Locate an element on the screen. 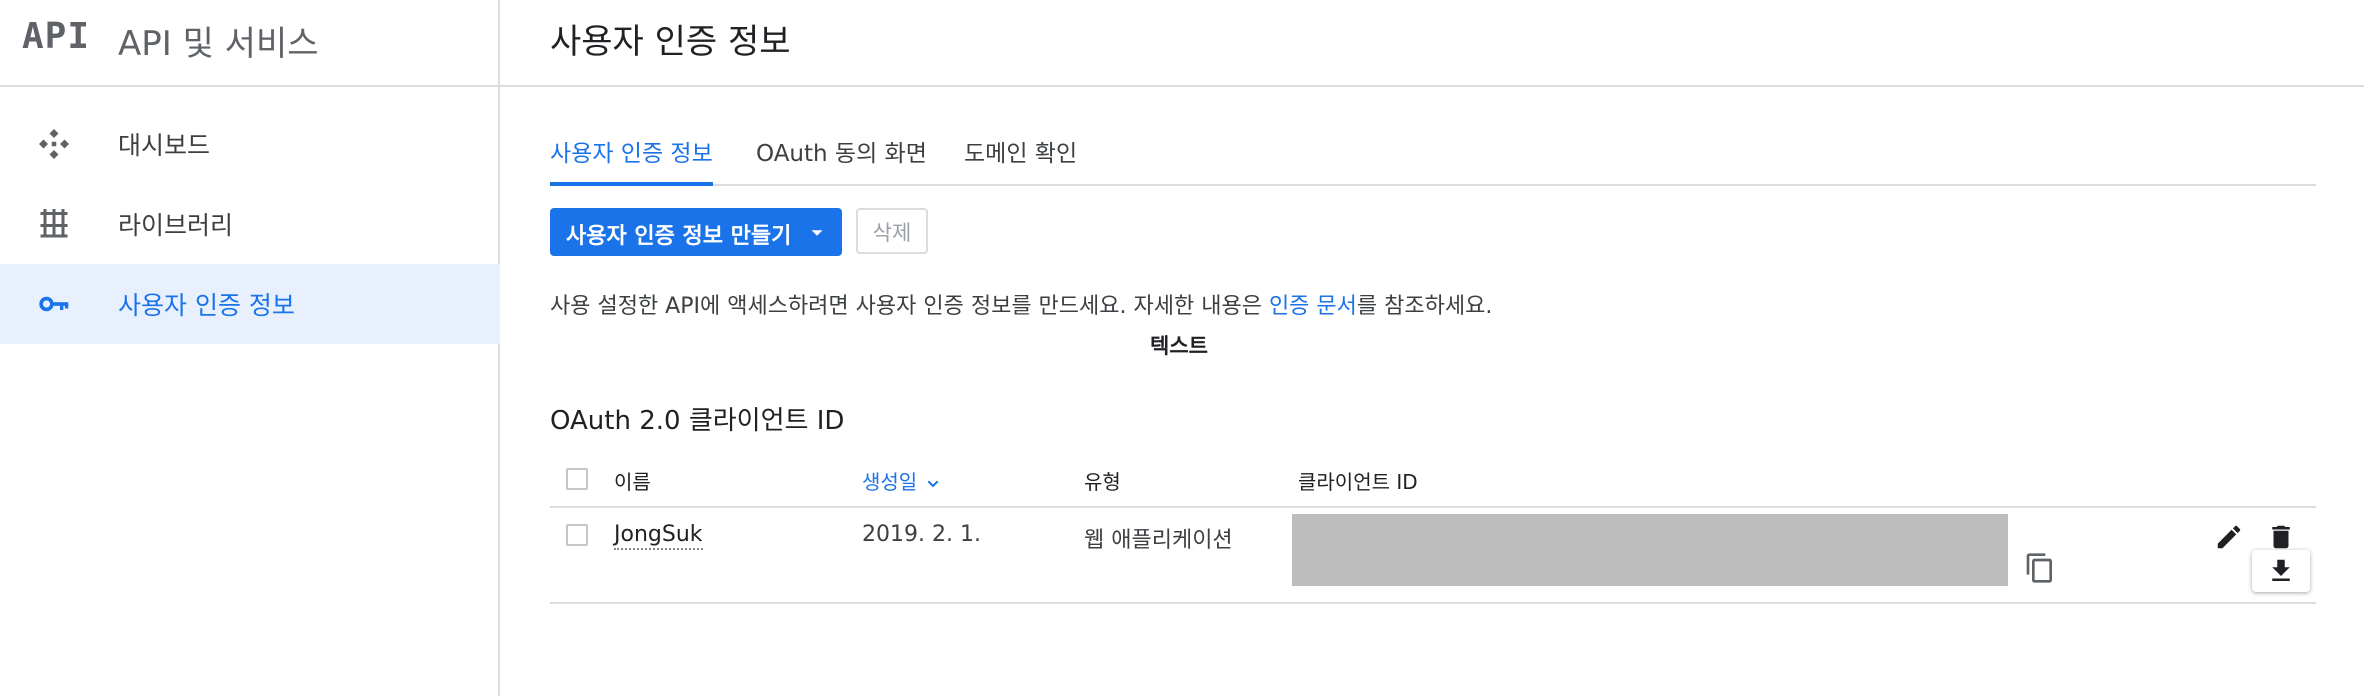  table-header: 이름 생성일 유형 클라이언트 ID is located at coordinates (1433, 482).